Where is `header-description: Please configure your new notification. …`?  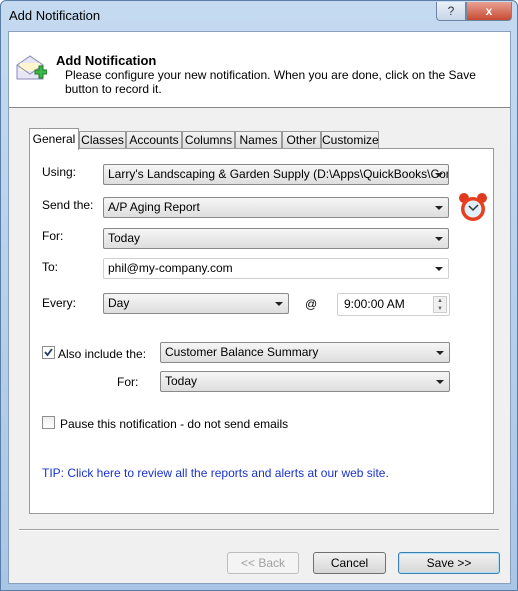
header-description: Please configure your new notification. … is located at coordinates (270, 82).